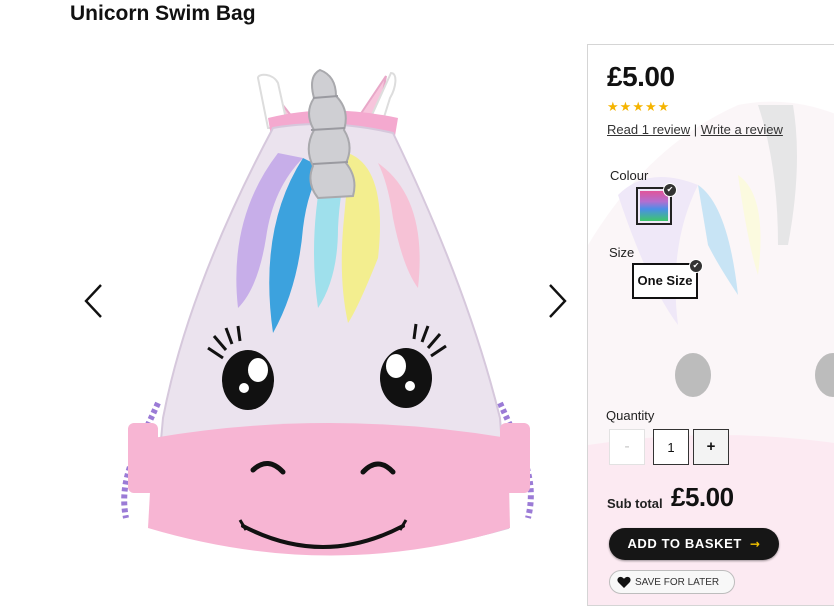 The image size is (834, 606). I want to click on rating-stars: ★ ★ ★ ★ ★, so click(638, 106).